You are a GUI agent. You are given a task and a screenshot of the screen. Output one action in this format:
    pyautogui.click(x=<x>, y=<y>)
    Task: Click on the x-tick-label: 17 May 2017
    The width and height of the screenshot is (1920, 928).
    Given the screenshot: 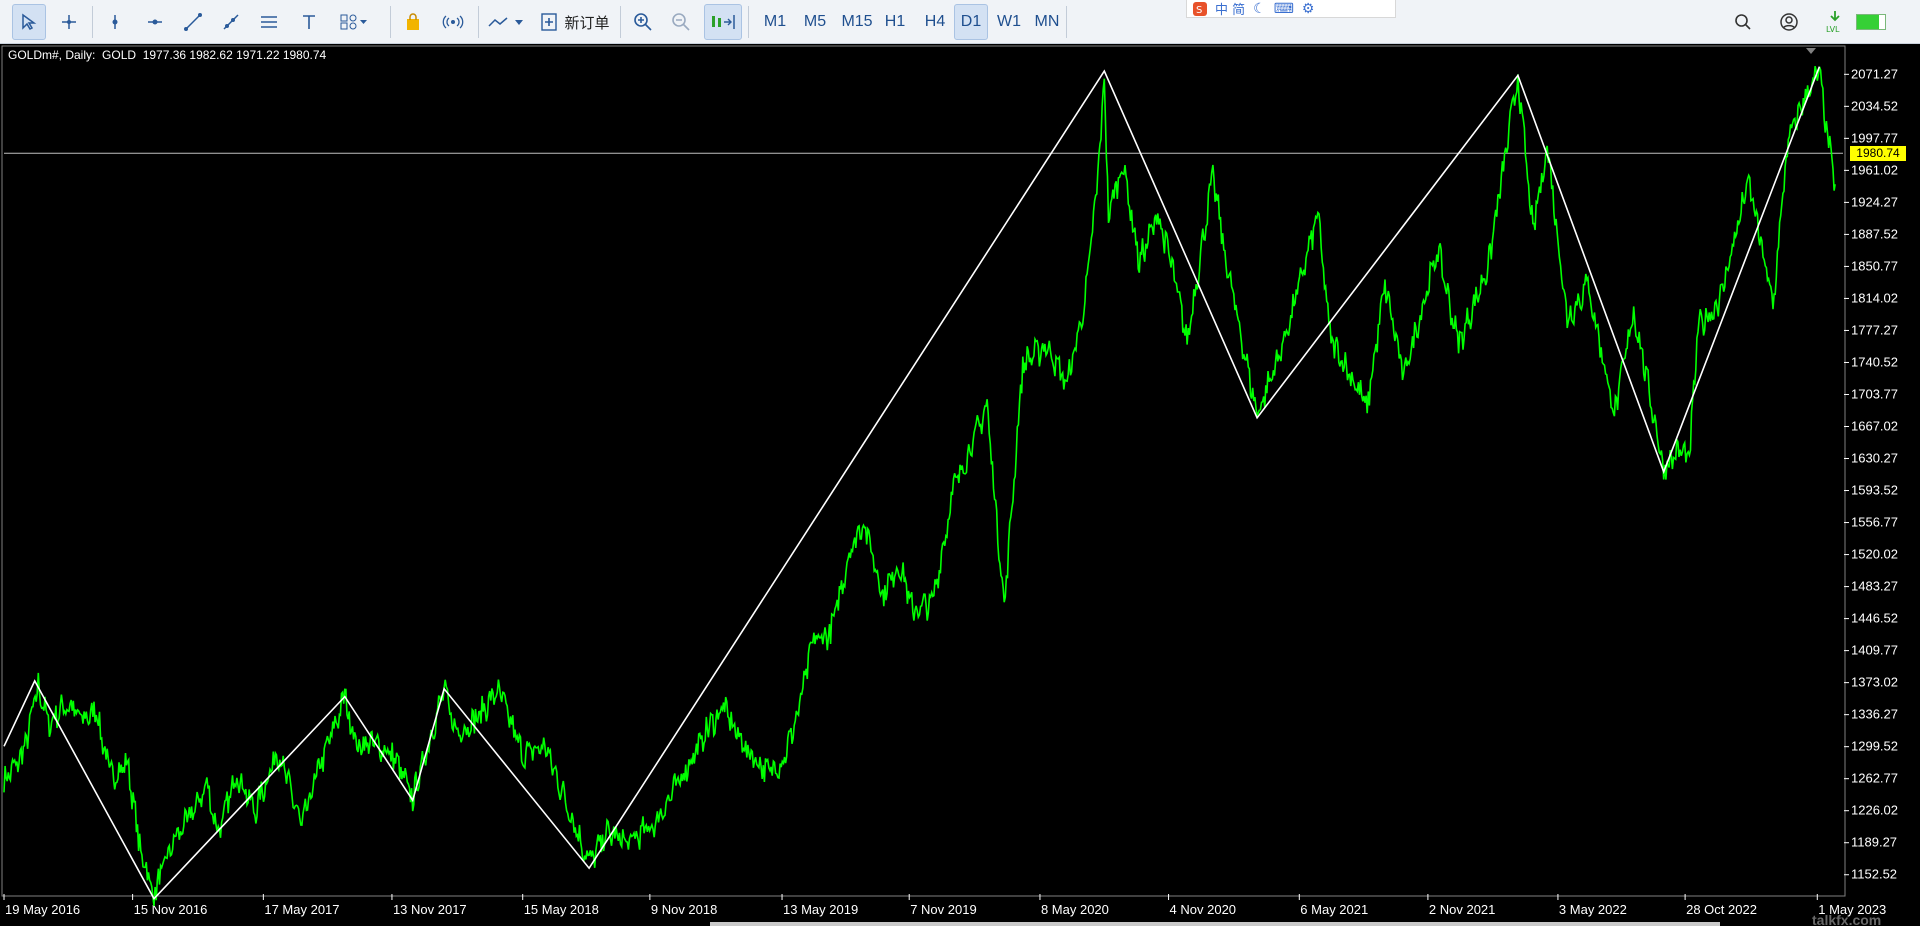 What is the action you would take?
    pyautogui.click(x=301, y=909)
    